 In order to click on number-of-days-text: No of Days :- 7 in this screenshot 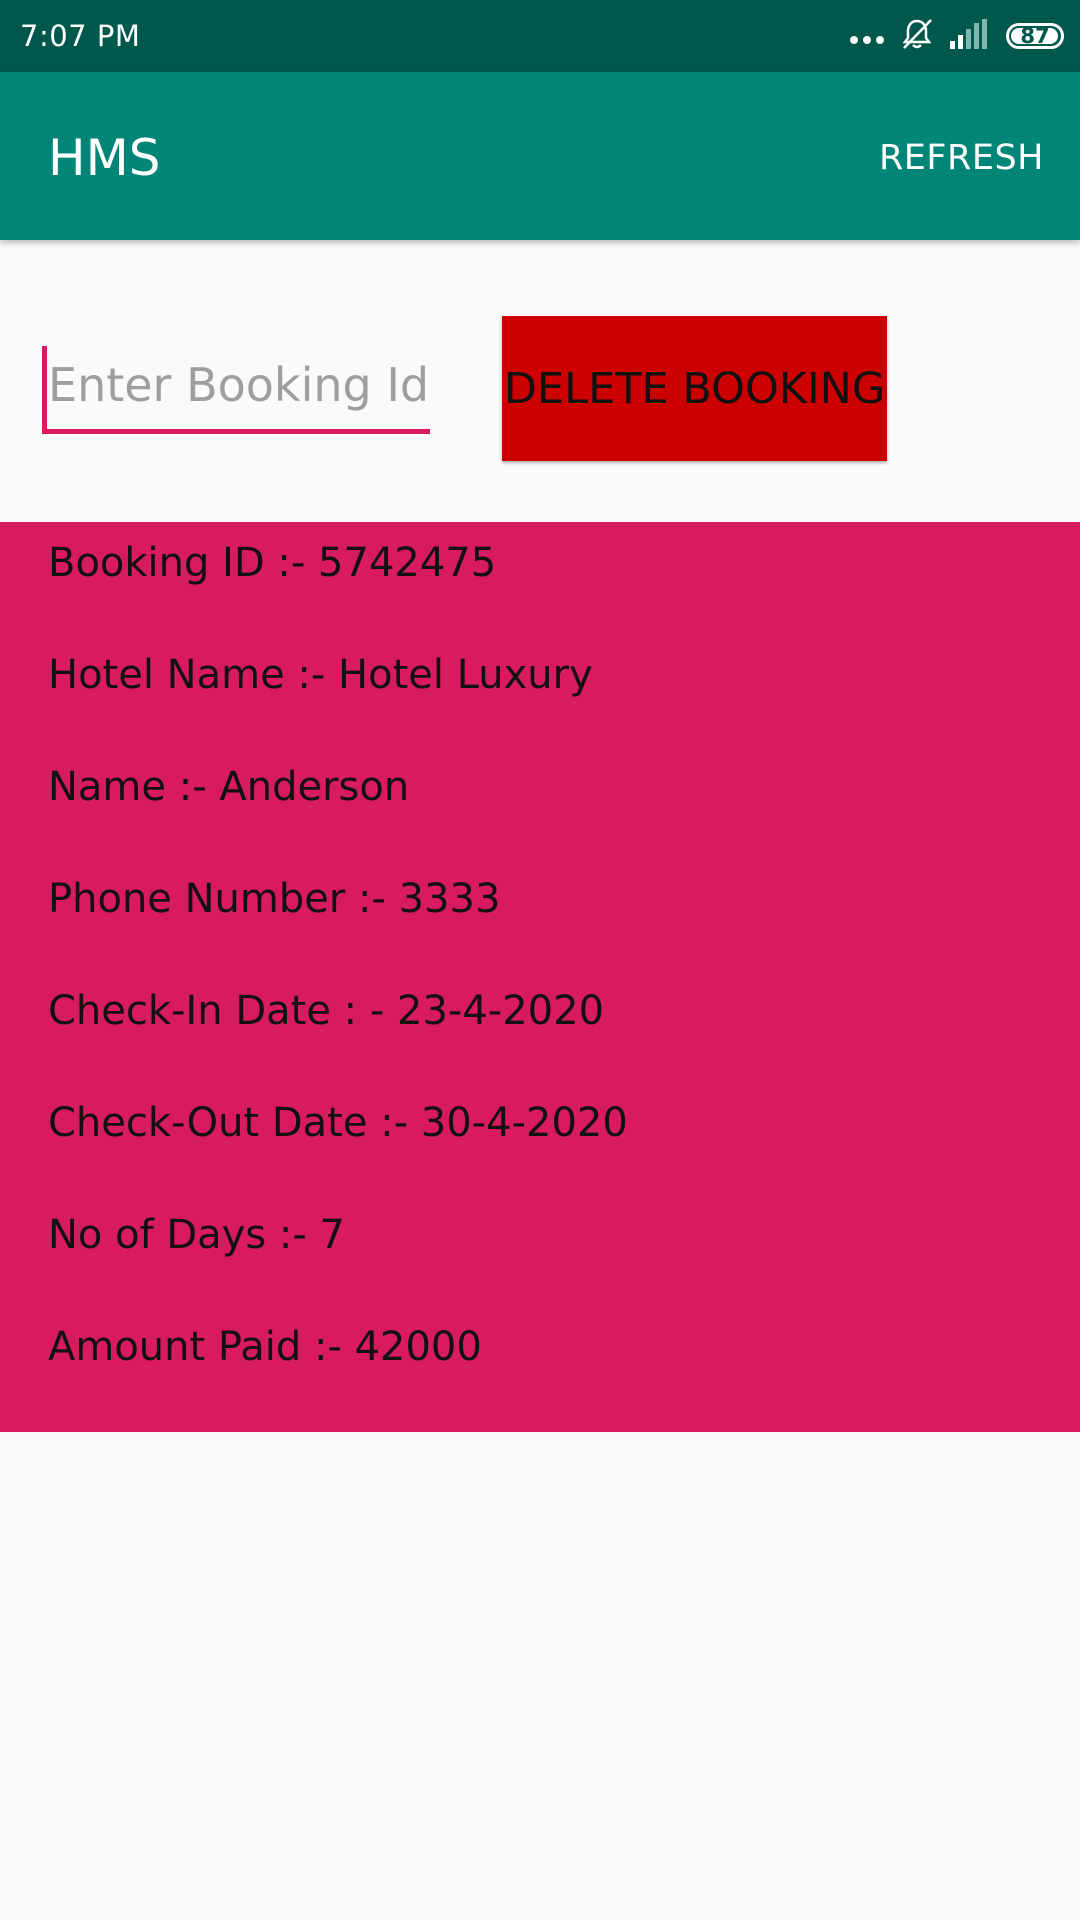, I will do `click(196, 1235)`.